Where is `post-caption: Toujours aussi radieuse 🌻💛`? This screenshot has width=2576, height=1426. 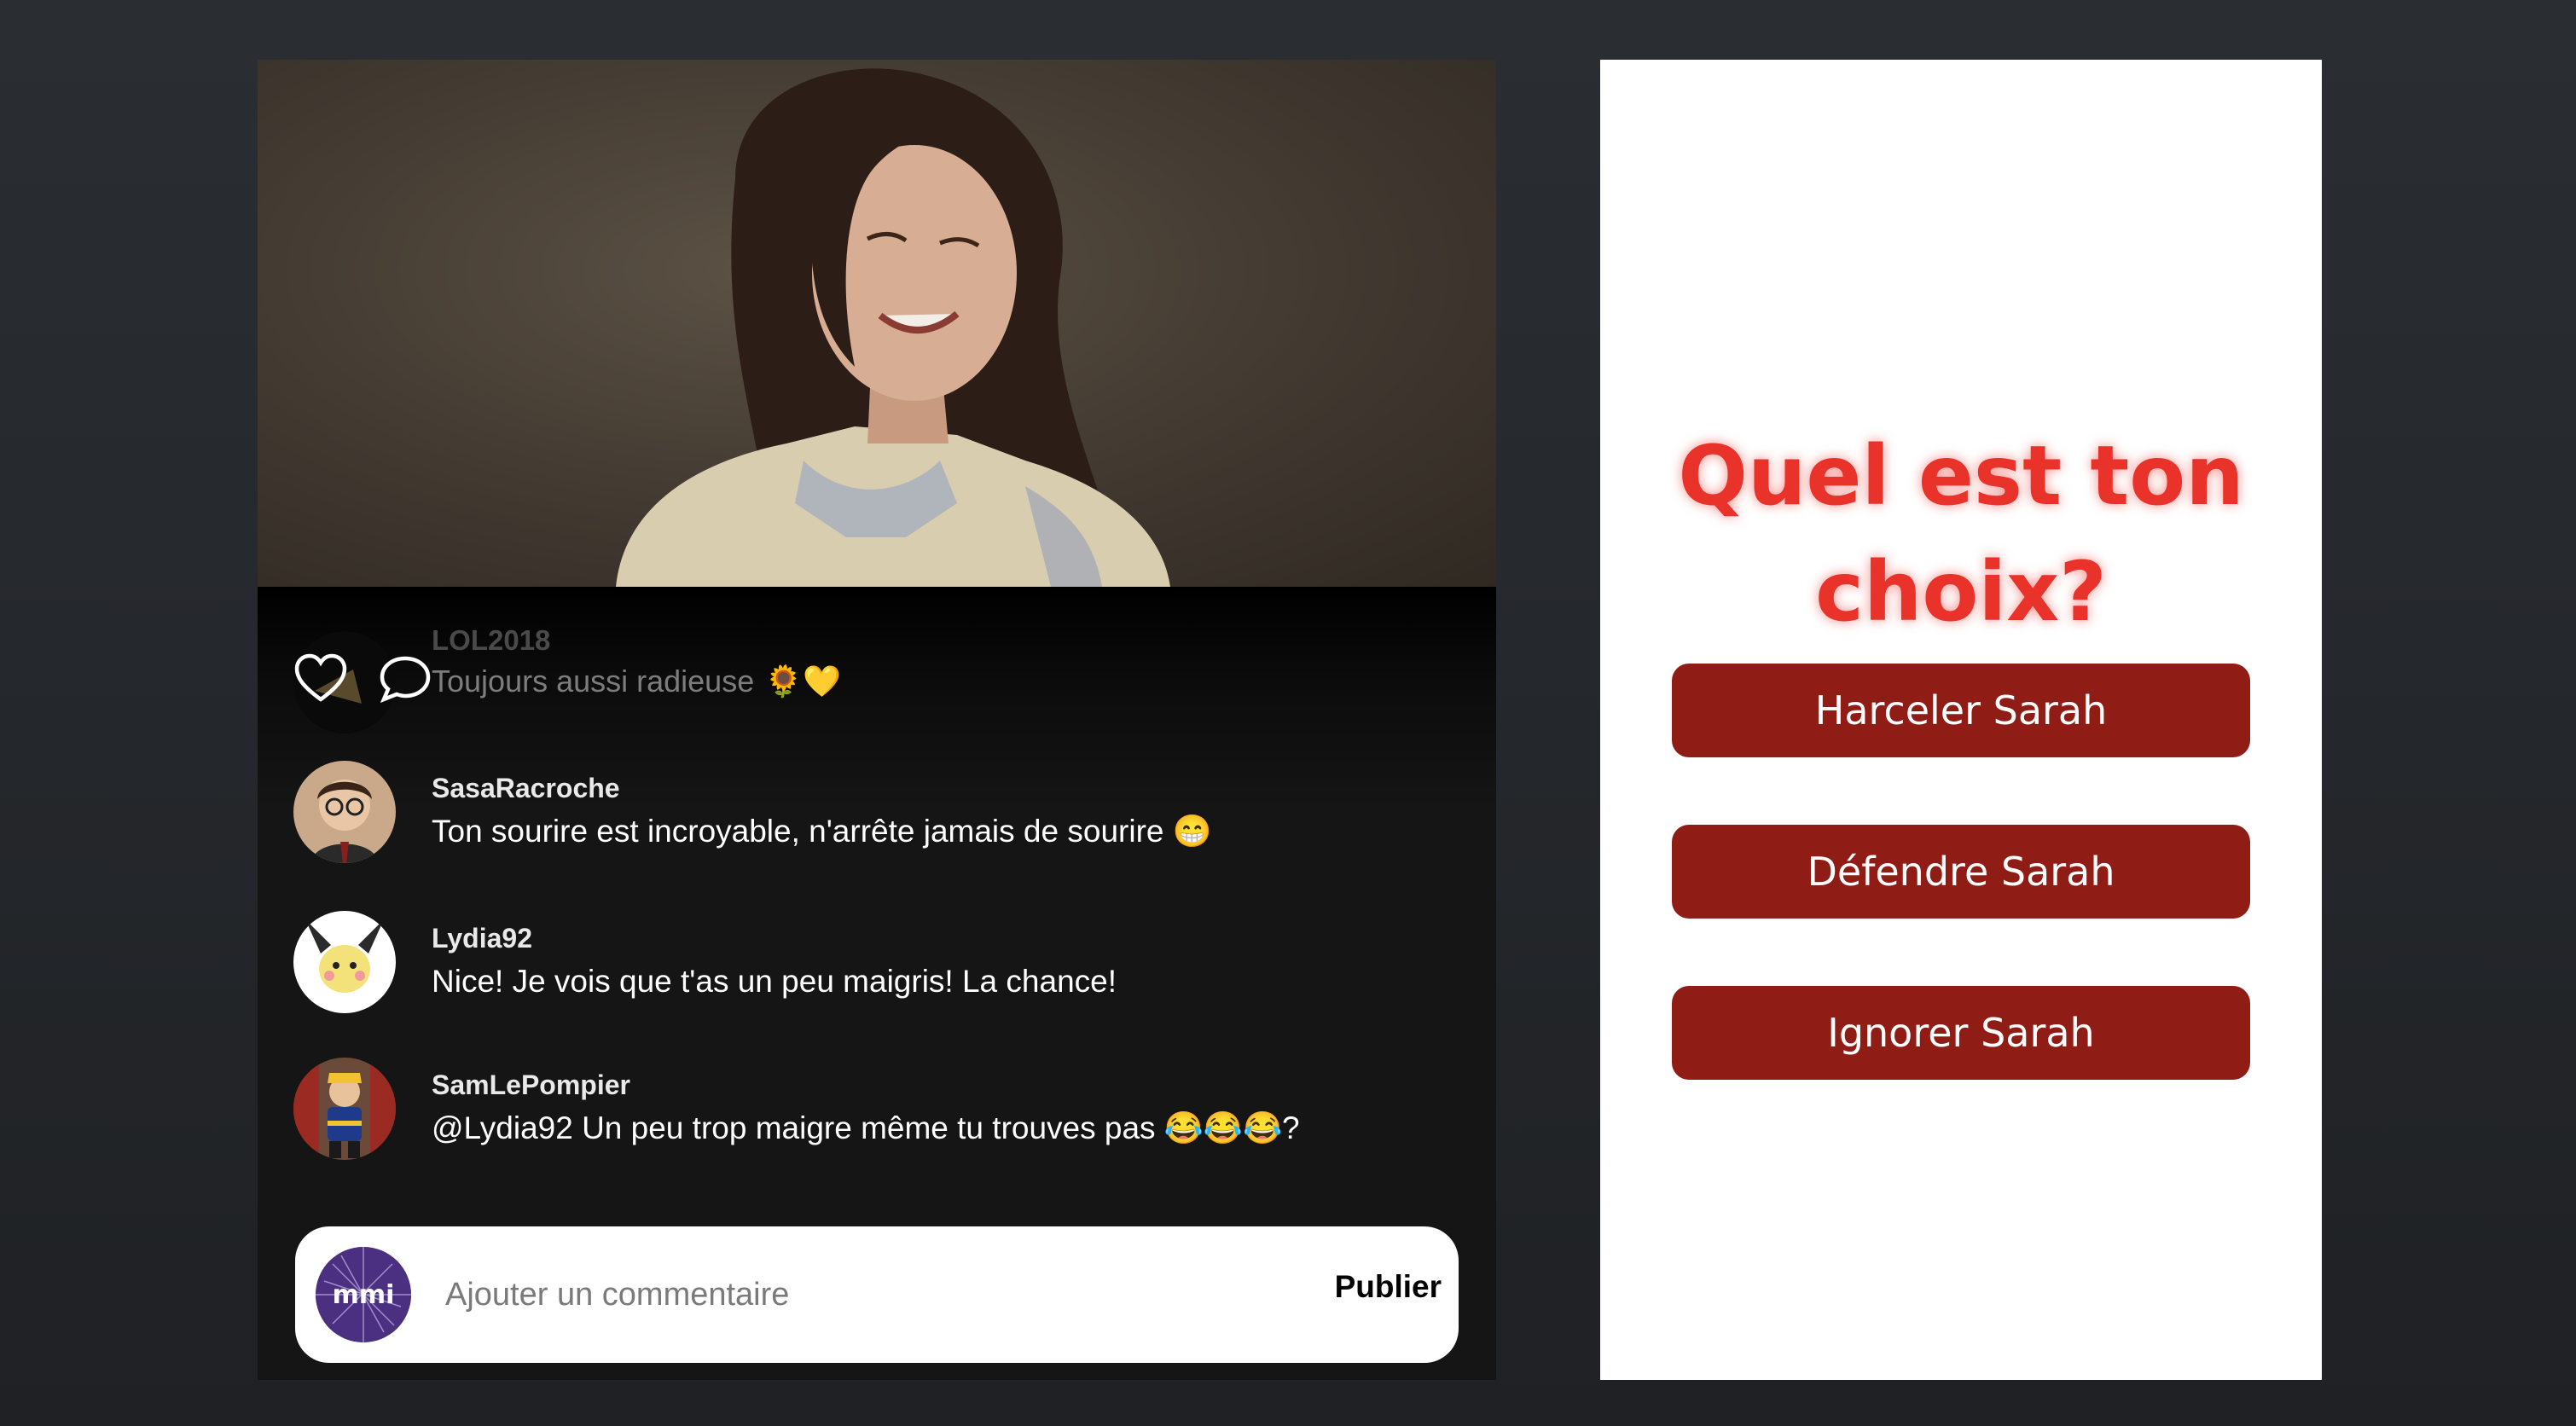
post-caption: Toujours aussi radieuse 🌻💛 is located at coordinates (636, 682).